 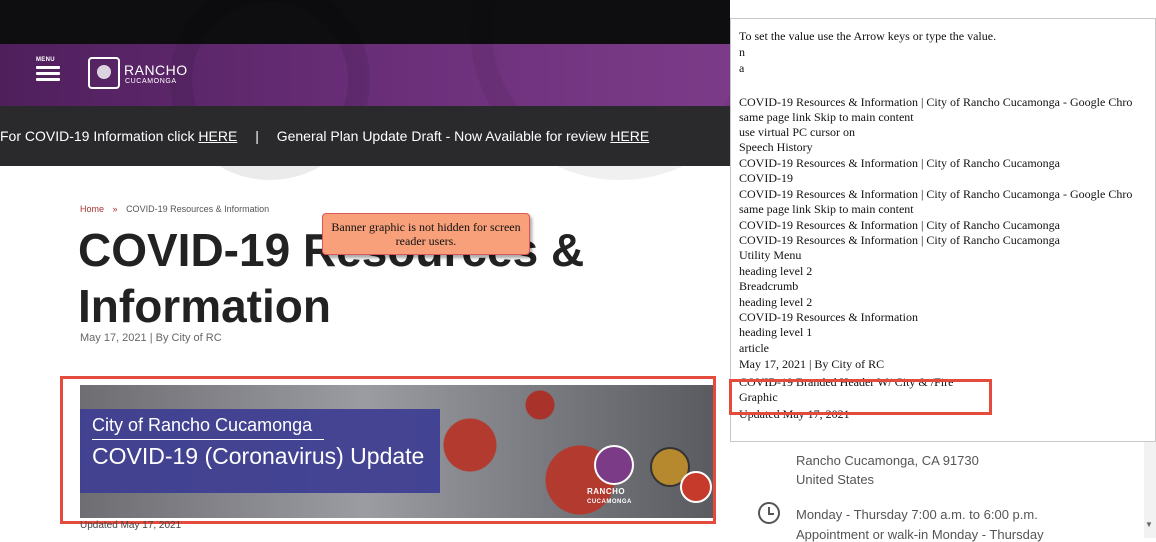 I want to click on speech-line: Breadcrumb, so click(x=769, y=286).